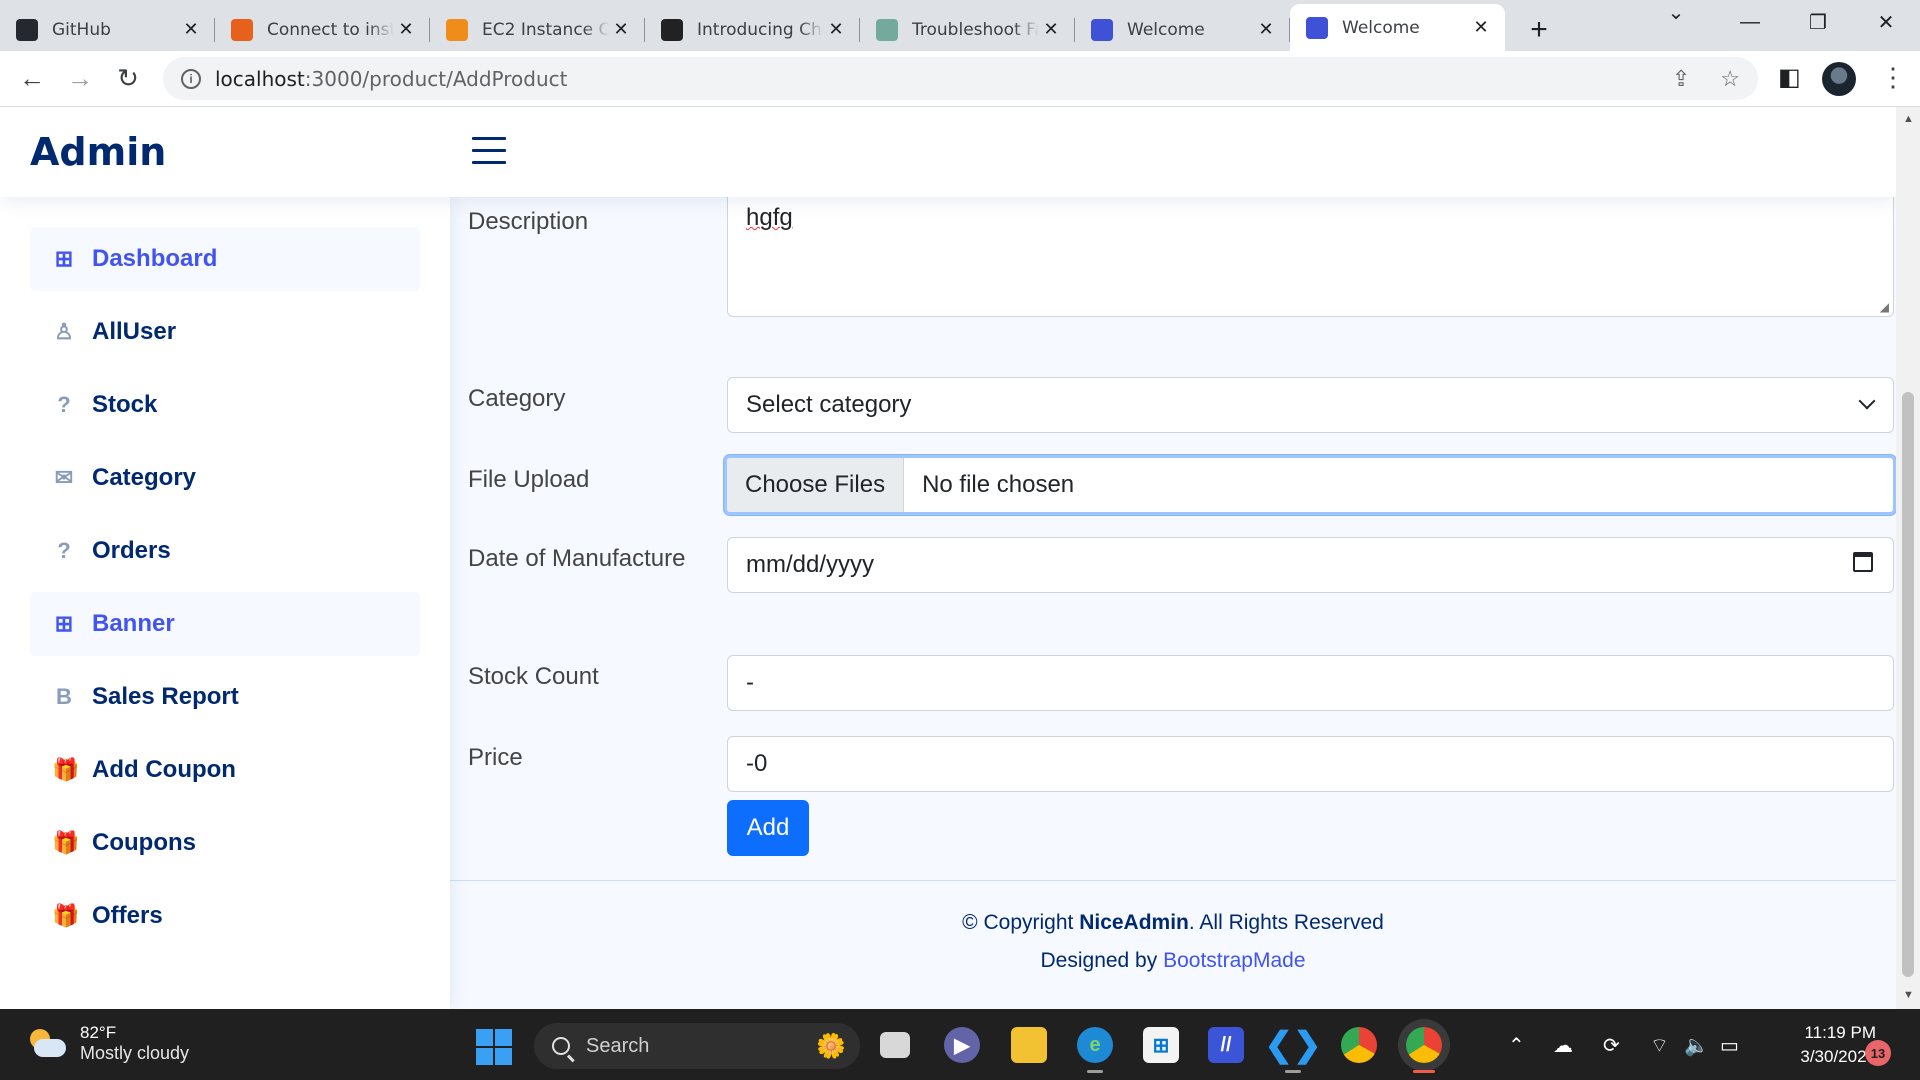  I want to click on tab-title: Troubleshoot Failed, so click(975, 29).